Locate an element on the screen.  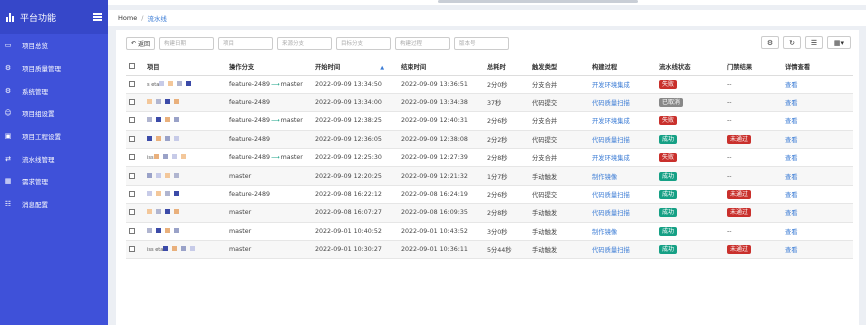
filter-build-process: 构建过程 is located at coordinates (423, 43).